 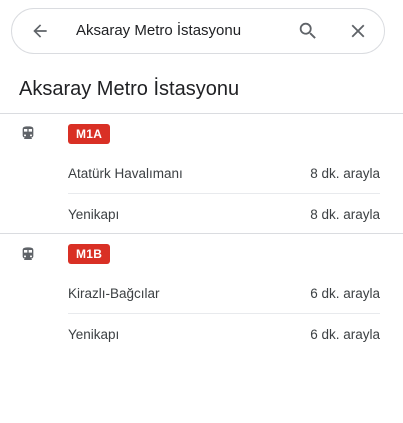 What do you see at coordinates (201, 113) in the screenshot?
I see `divider` at bounding box center [201, 113].